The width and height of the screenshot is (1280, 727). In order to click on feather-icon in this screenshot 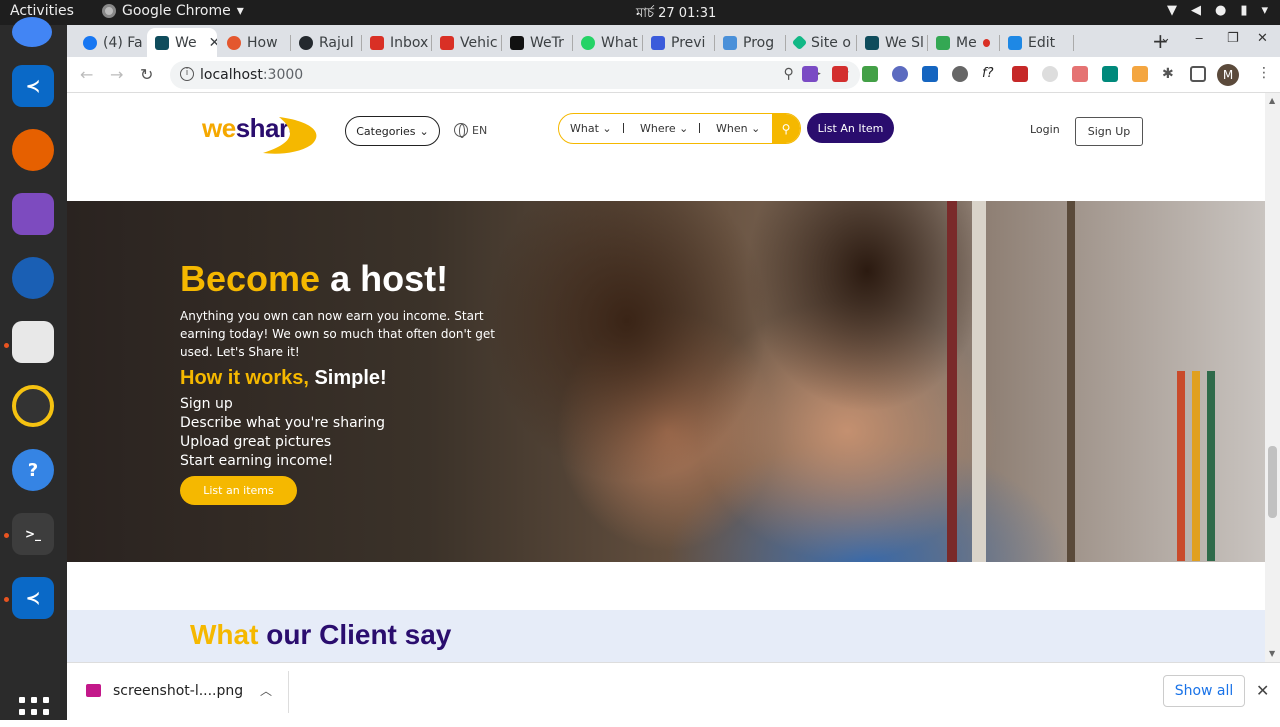, I will do `click(33, 214)`.